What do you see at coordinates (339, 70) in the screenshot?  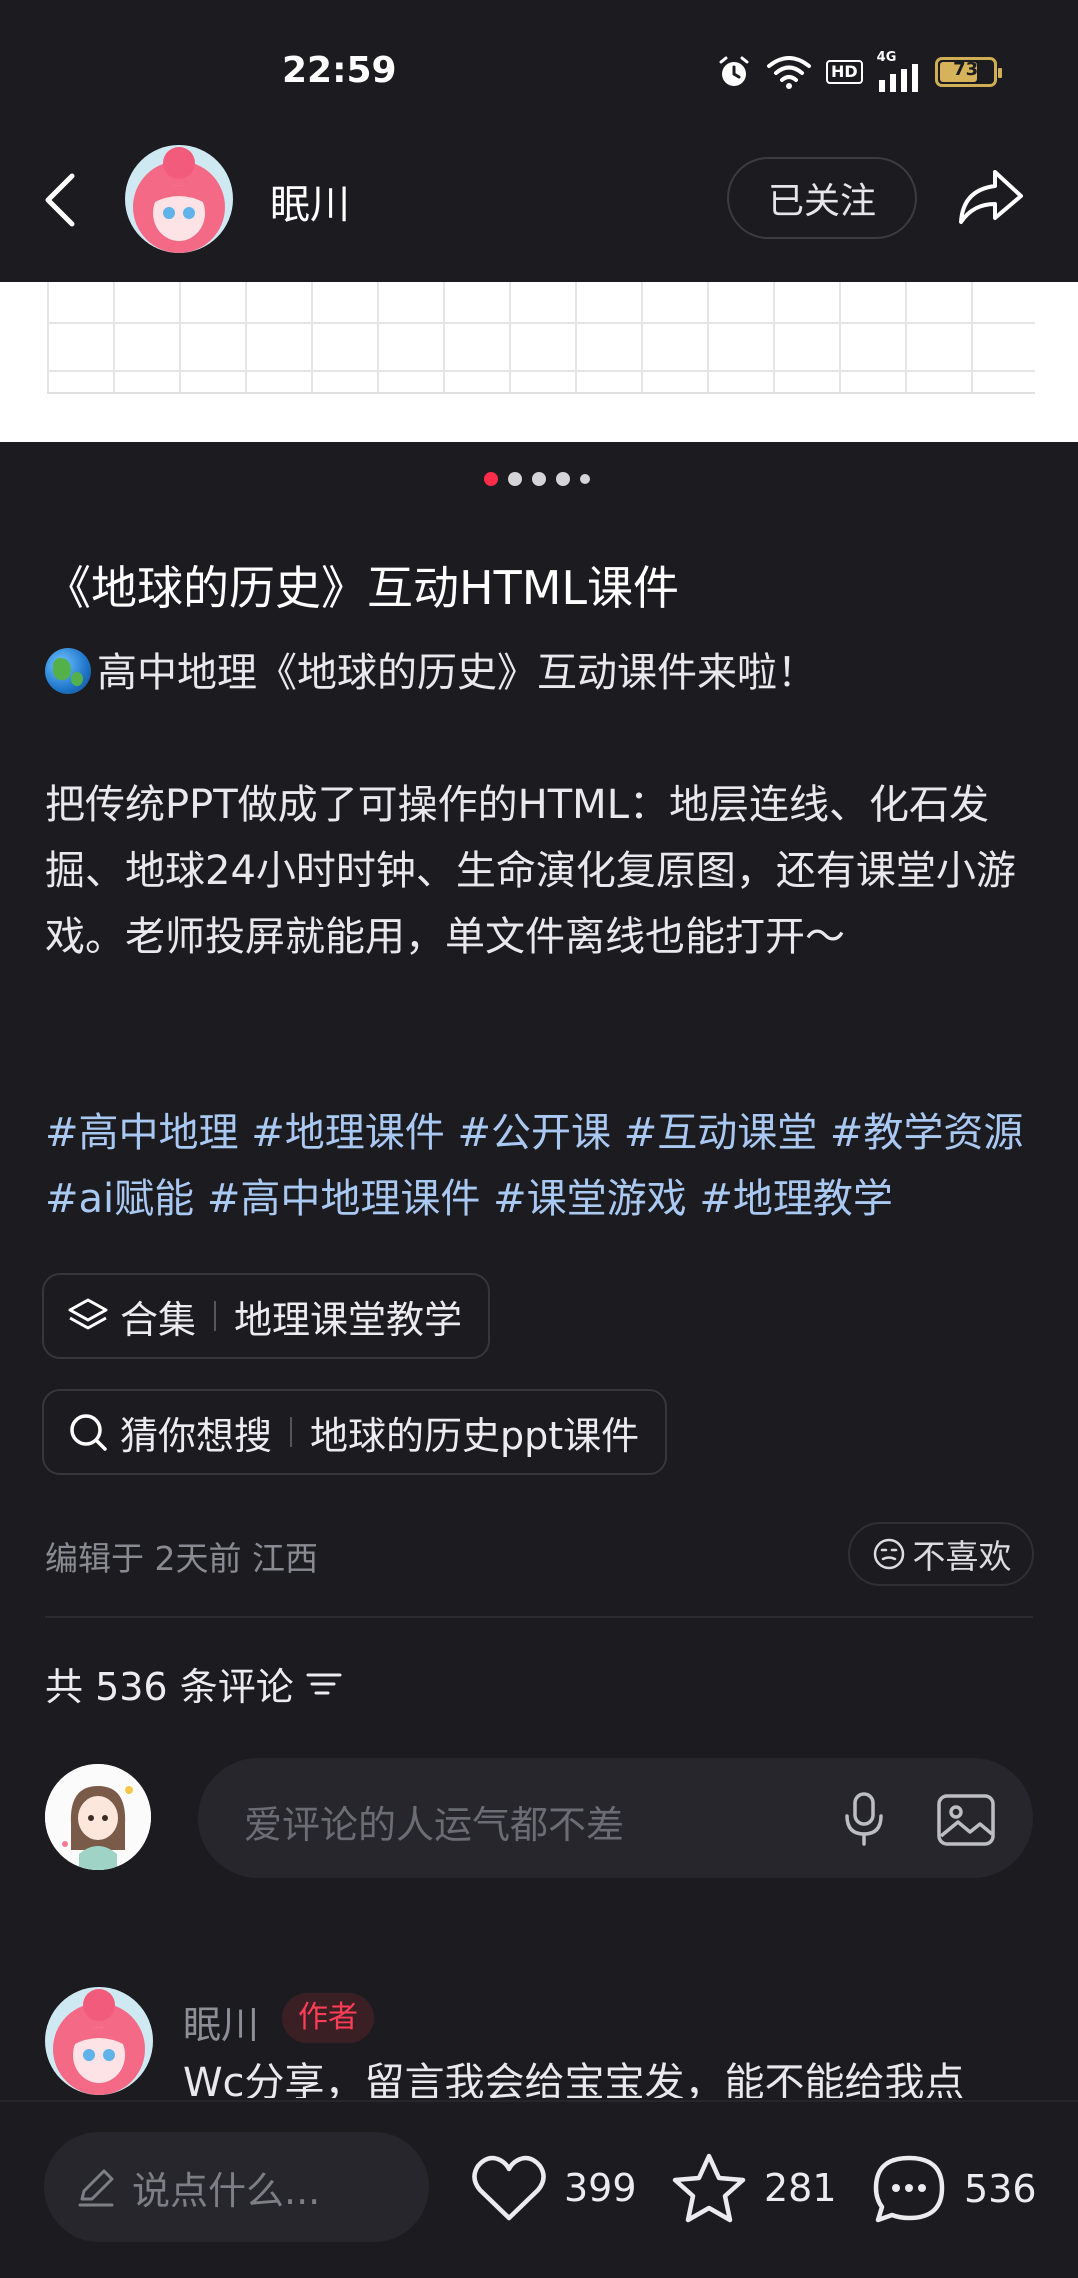 I see `status-time: 22:59` at bounding box center [339, 70].